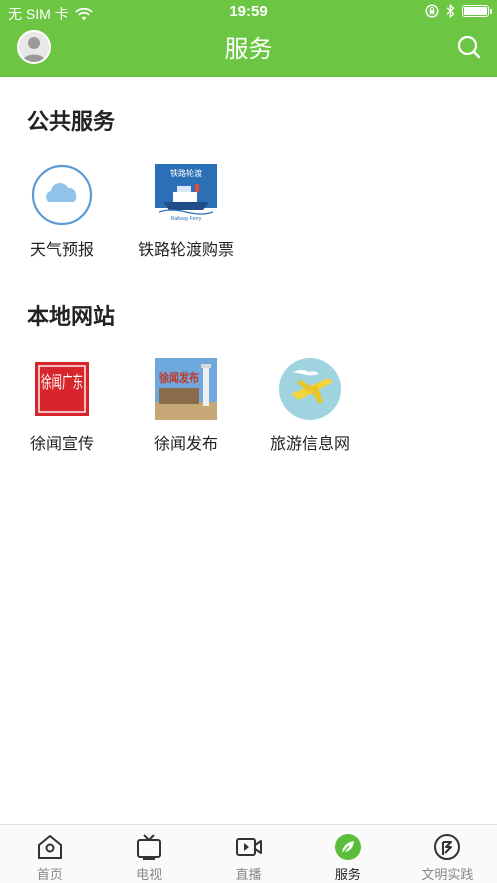  Describe the element at coordinates (49, 847) in the screenshot. I see `home-icon` at that location.